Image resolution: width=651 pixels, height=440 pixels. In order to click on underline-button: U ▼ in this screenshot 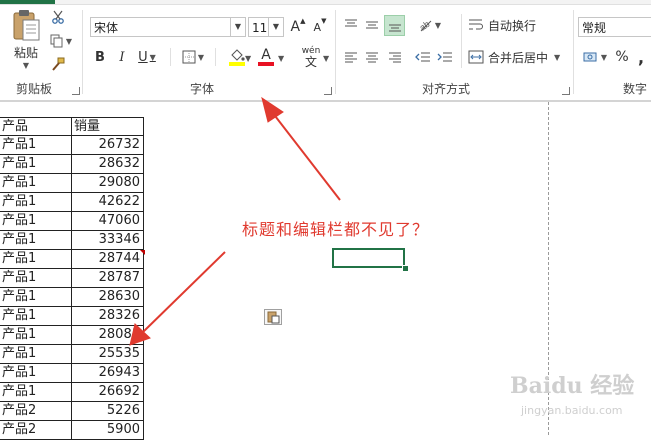, I will do `click(147, 57)`.